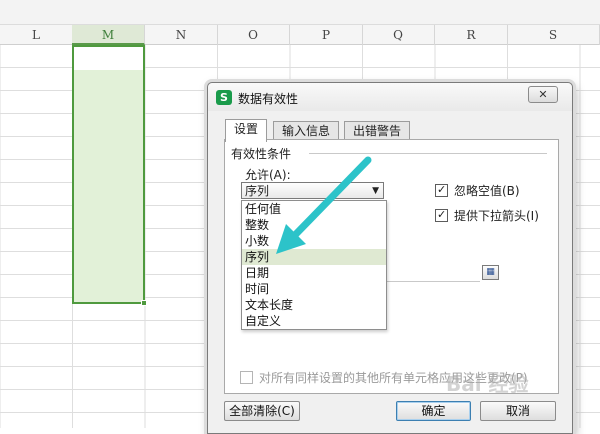 The image size is (600, 434). I want to click on in-cell-dropdown-label: 提供下拉箭头(I), so click(496, 216).